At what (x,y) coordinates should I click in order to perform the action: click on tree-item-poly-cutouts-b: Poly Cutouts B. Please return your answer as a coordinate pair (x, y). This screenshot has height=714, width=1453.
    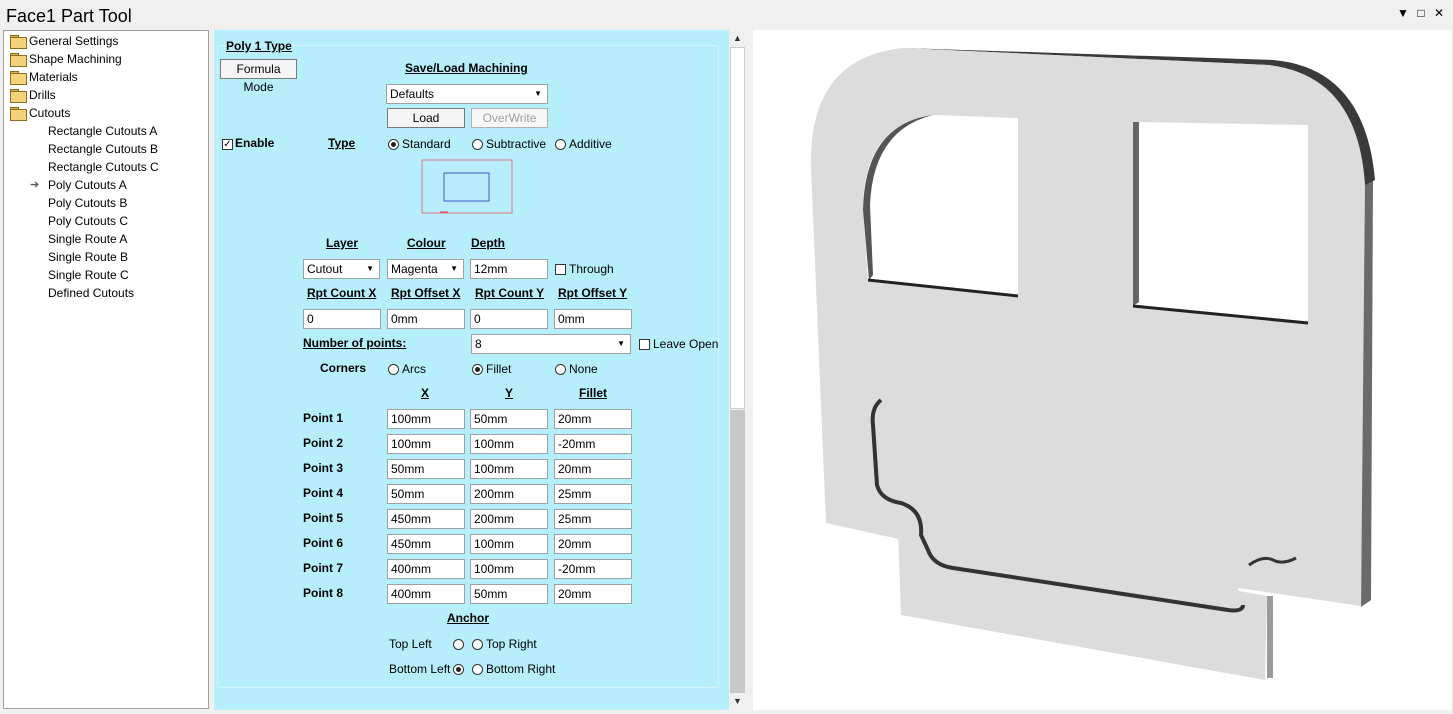
    Looking at the image, I should click on (87, 203).